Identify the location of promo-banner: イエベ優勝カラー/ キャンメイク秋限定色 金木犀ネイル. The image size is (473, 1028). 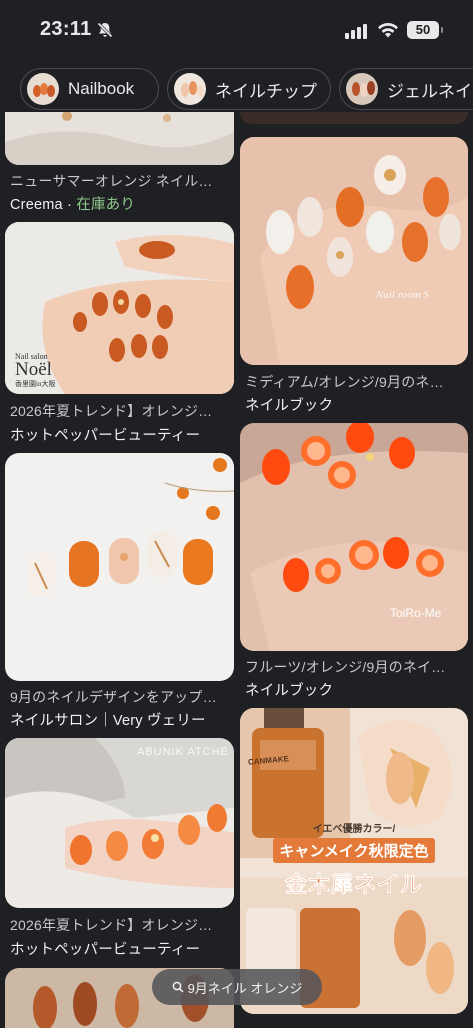
(354, 860).